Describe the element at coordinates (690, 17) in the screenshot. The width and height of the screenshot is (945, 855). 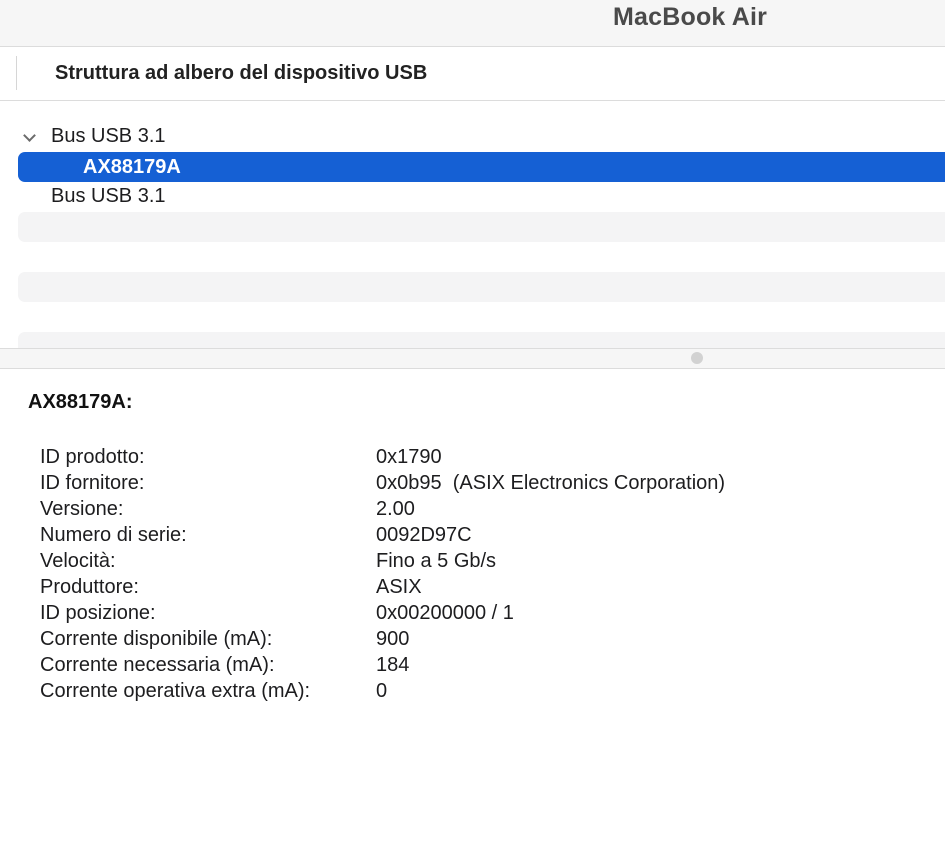
I see `window-title: MacBook Air` at that location.